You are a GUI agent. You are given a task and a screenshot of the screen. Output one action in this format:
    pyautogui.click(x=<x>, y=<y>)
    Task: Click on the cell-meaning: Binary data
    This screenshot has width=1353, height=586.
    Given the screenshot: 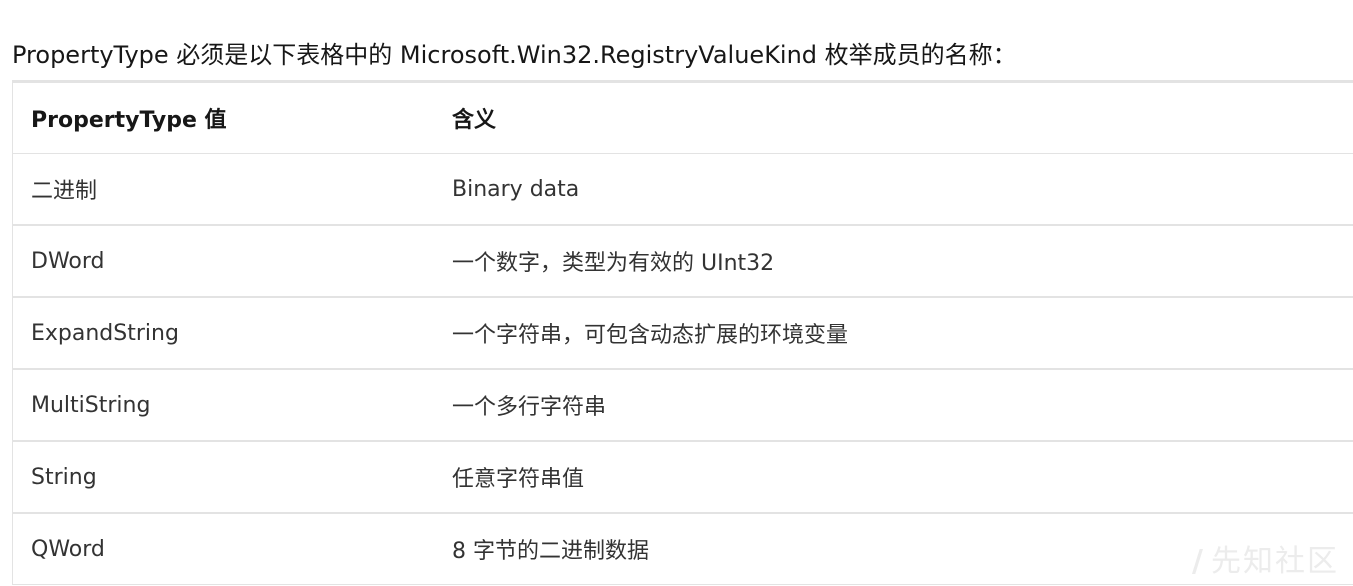 What is the action you would take?
    pyautogui.click(x=893, y=189)
    